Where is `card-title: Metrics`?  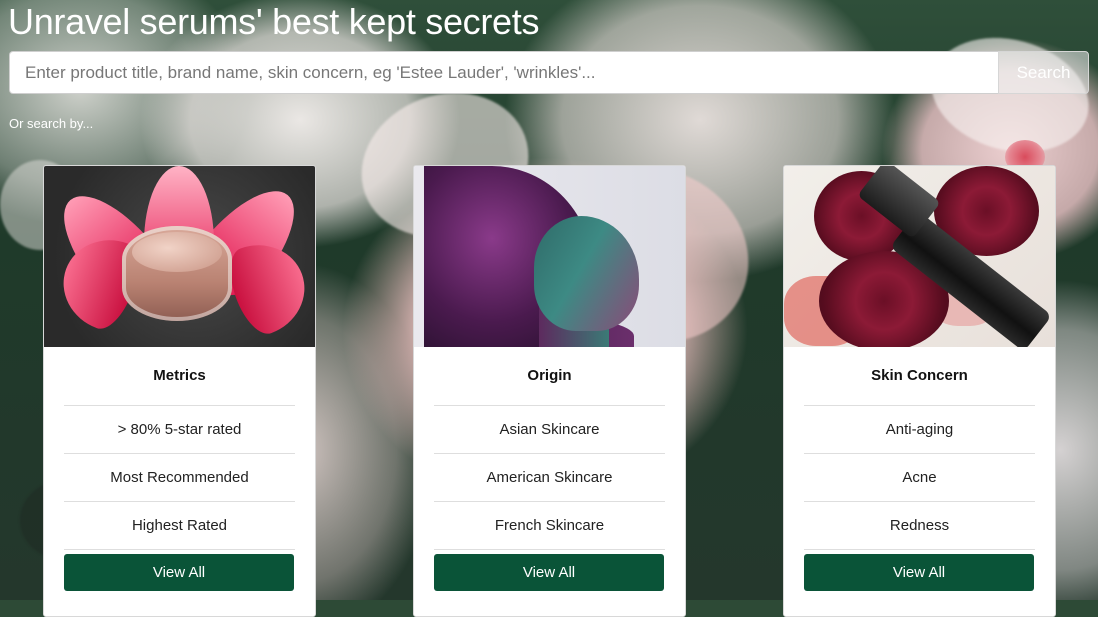
card-title: Metrics is located at coordinates (179, 375).